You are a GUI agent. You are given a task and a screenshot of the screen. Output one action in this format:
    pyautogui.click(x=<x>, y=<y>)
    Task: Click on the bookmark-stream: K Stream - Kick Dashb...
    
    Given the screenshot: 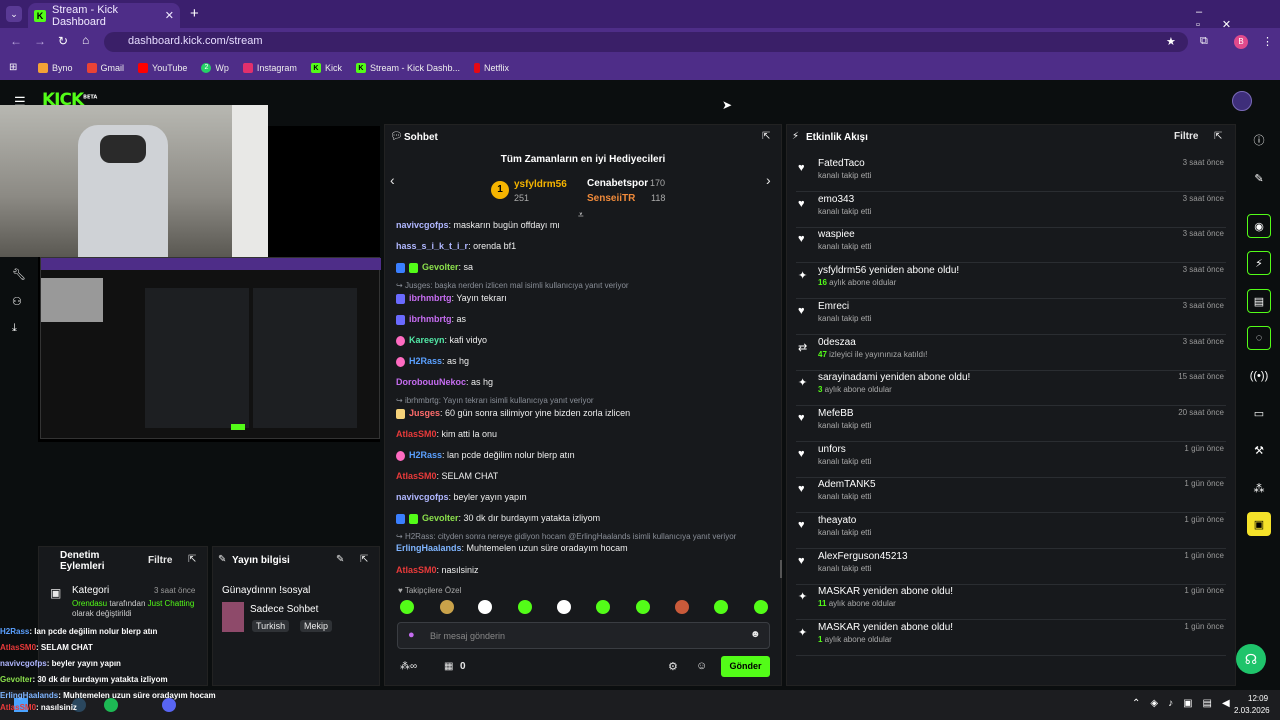 What is the action you would take?
    pyautogui.click(x=407, y=68)
    